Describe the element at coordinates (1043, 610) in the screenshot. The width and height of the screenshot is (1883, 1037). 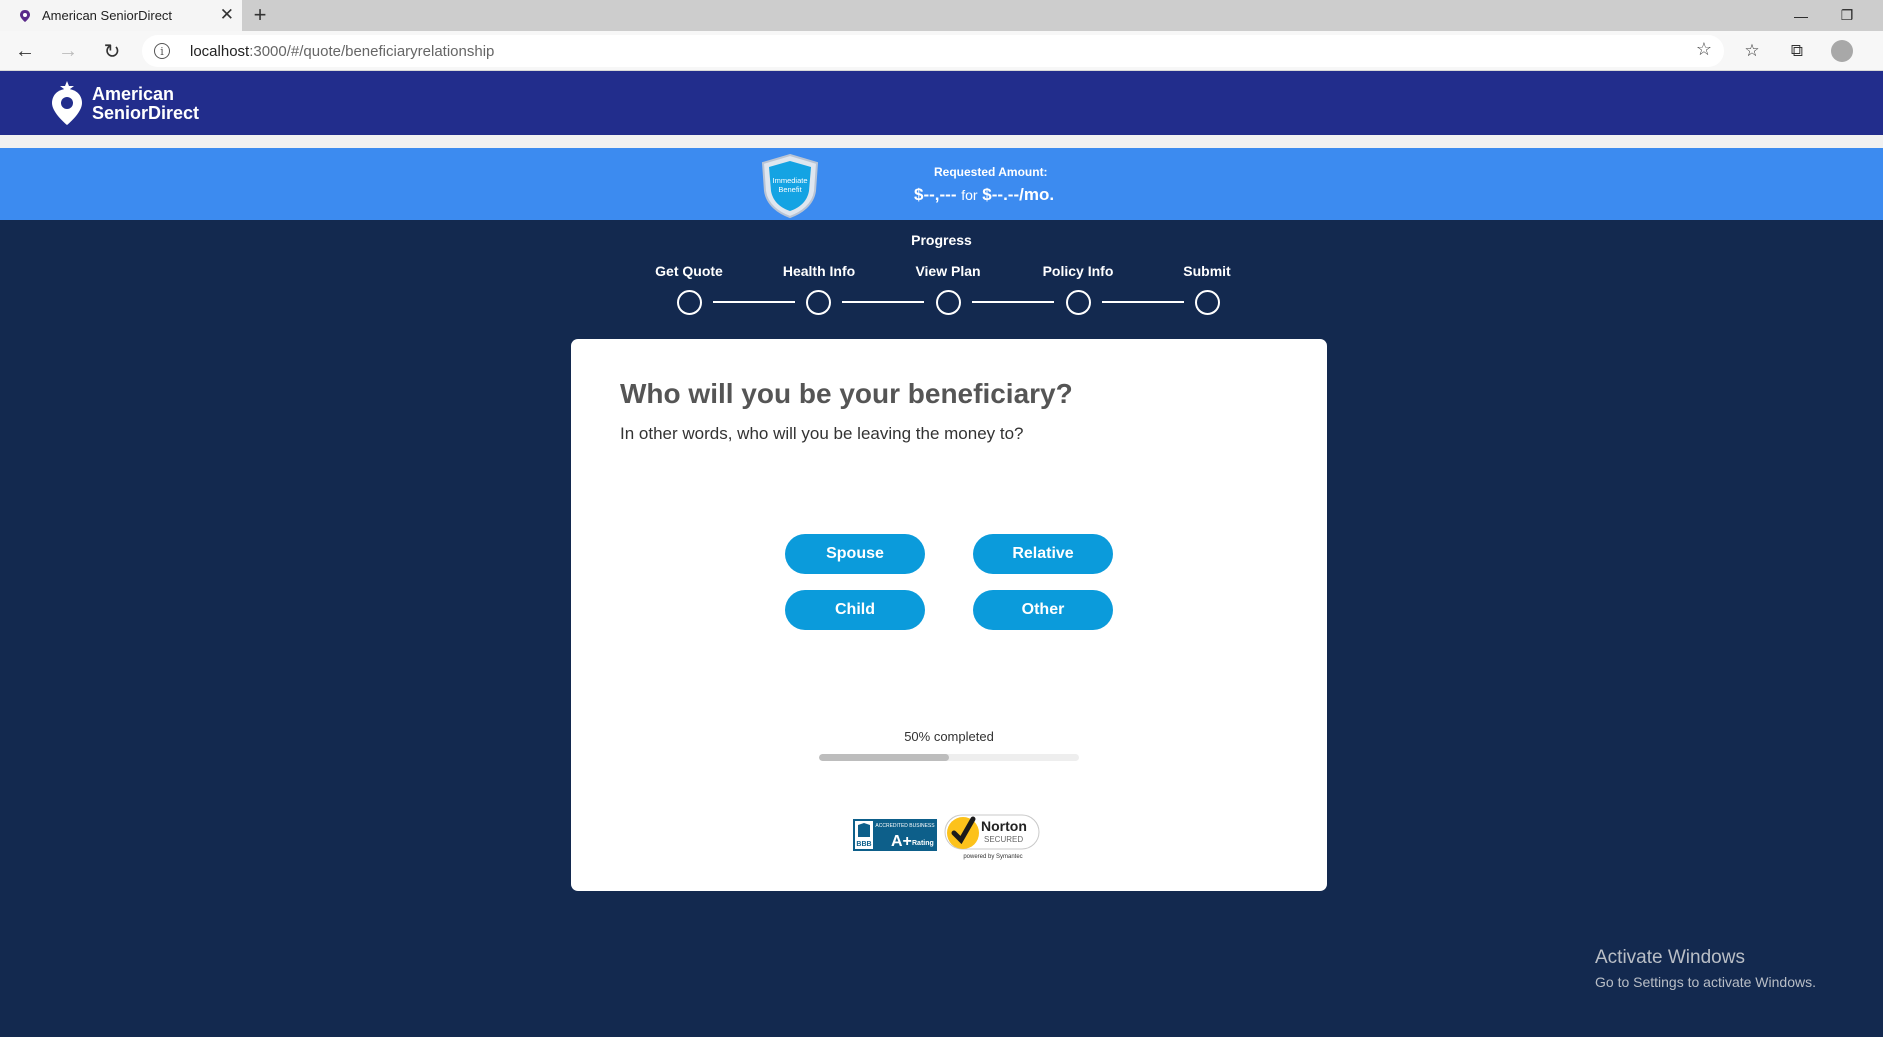
I see `other-button: Other` at that location.